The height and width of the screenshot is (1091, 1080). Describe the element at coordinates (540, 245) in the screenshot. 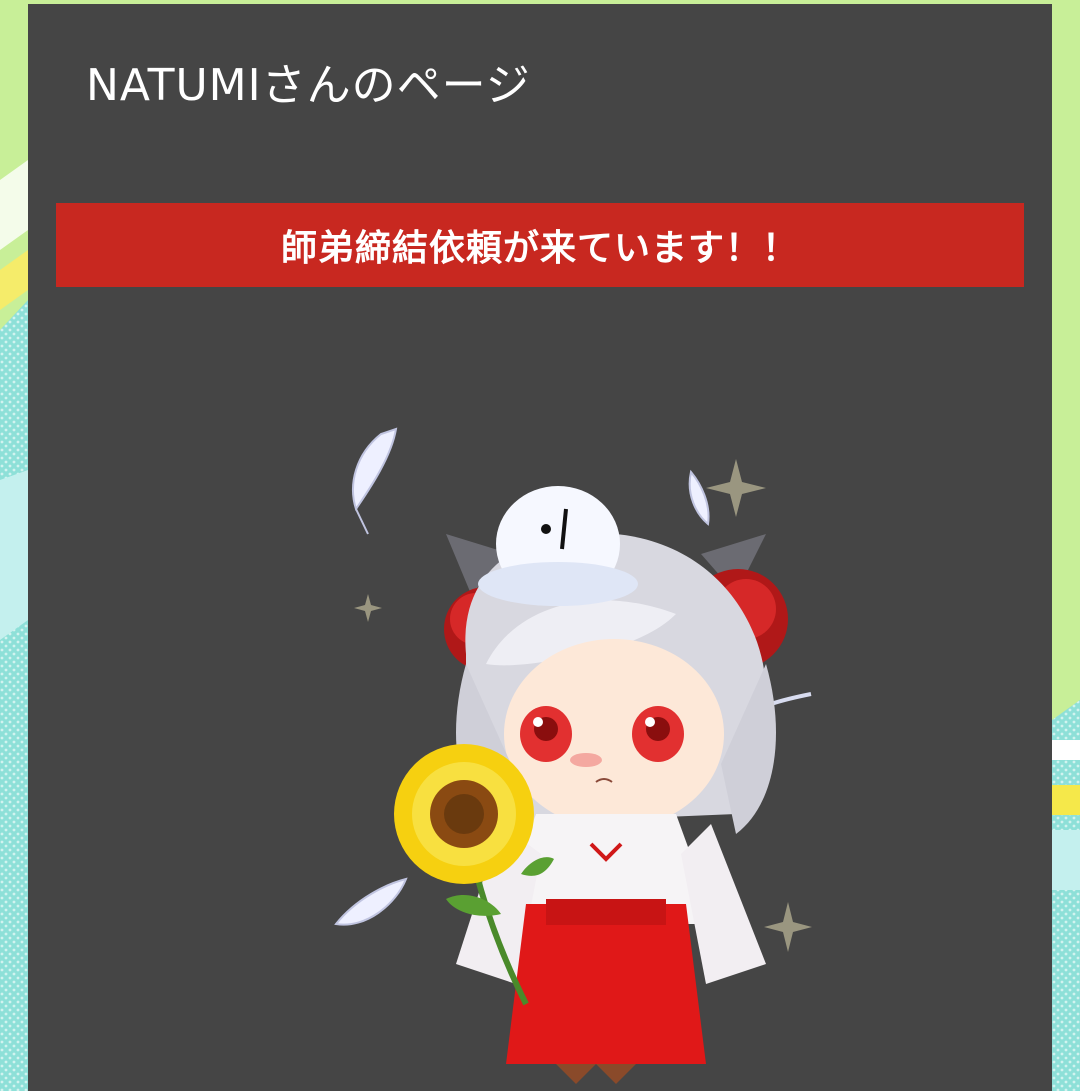

I see `apprentice-request-banner: 師弟締結依頼が来ています！！` at that location.